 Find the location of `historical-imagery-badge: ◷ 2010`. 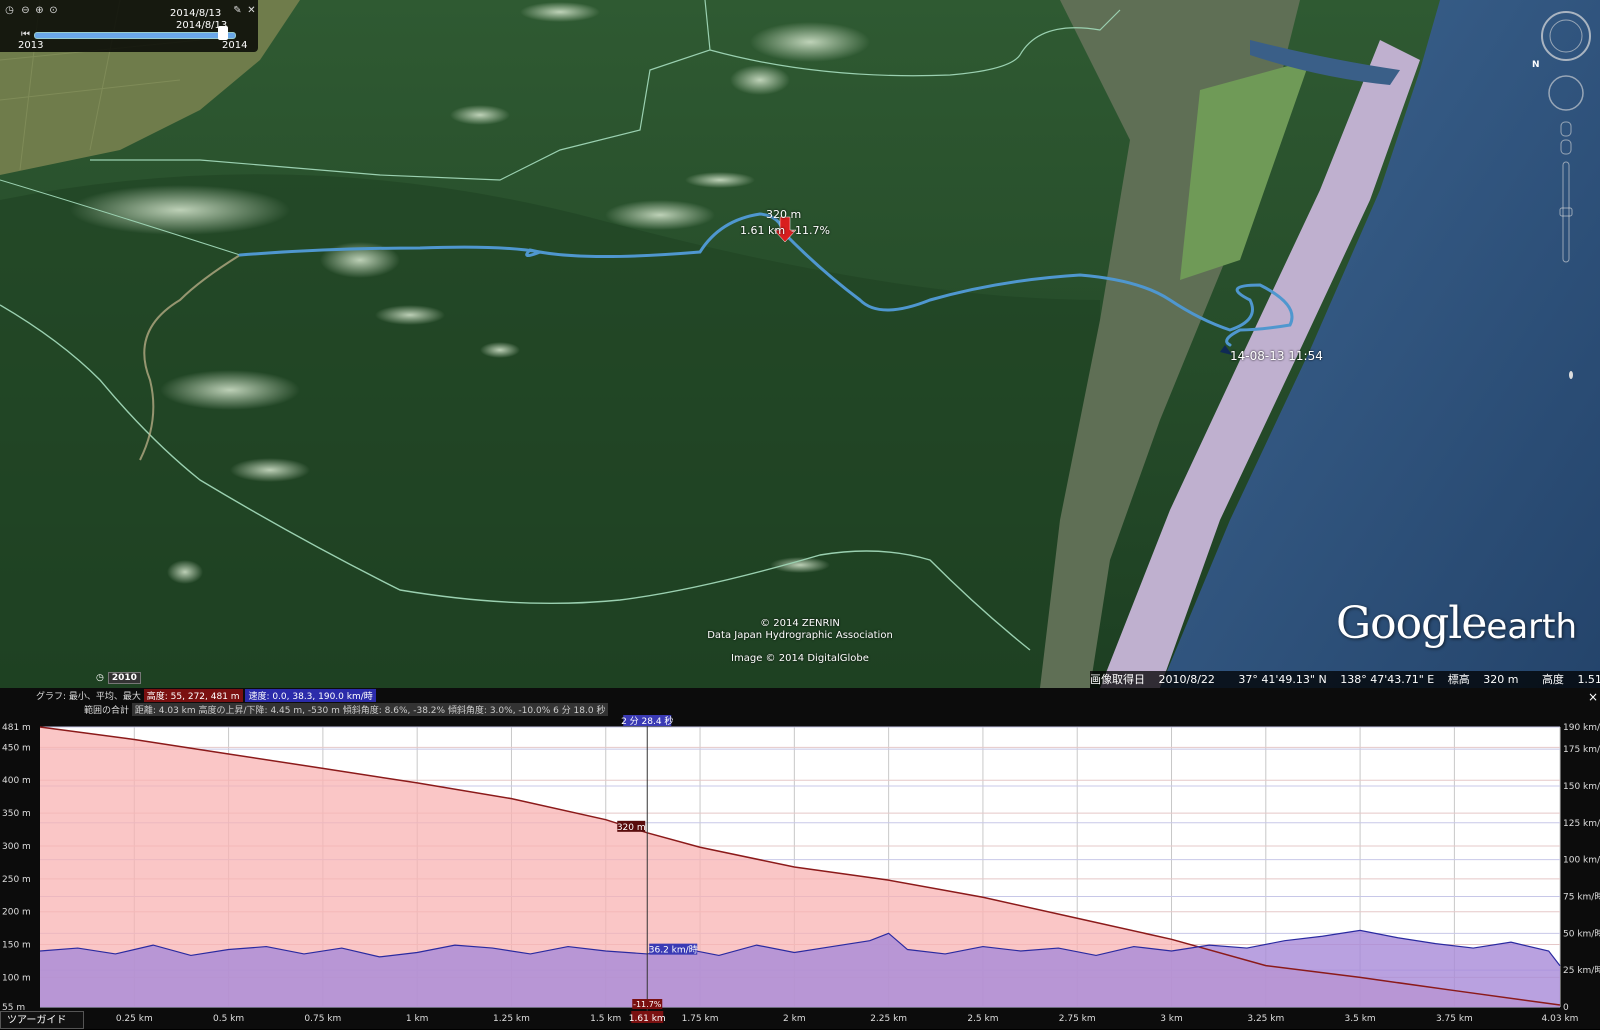

historical-imagery-badge: ◷ 2010 is located at coordinates (118, 678).